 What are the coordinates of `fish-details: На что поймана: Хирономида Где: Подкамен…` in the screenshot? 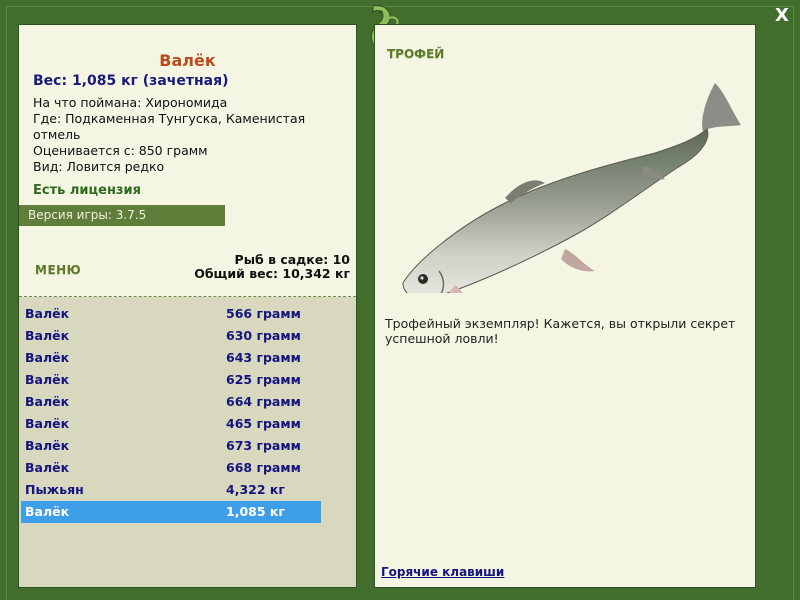 It's located at (183, 135).